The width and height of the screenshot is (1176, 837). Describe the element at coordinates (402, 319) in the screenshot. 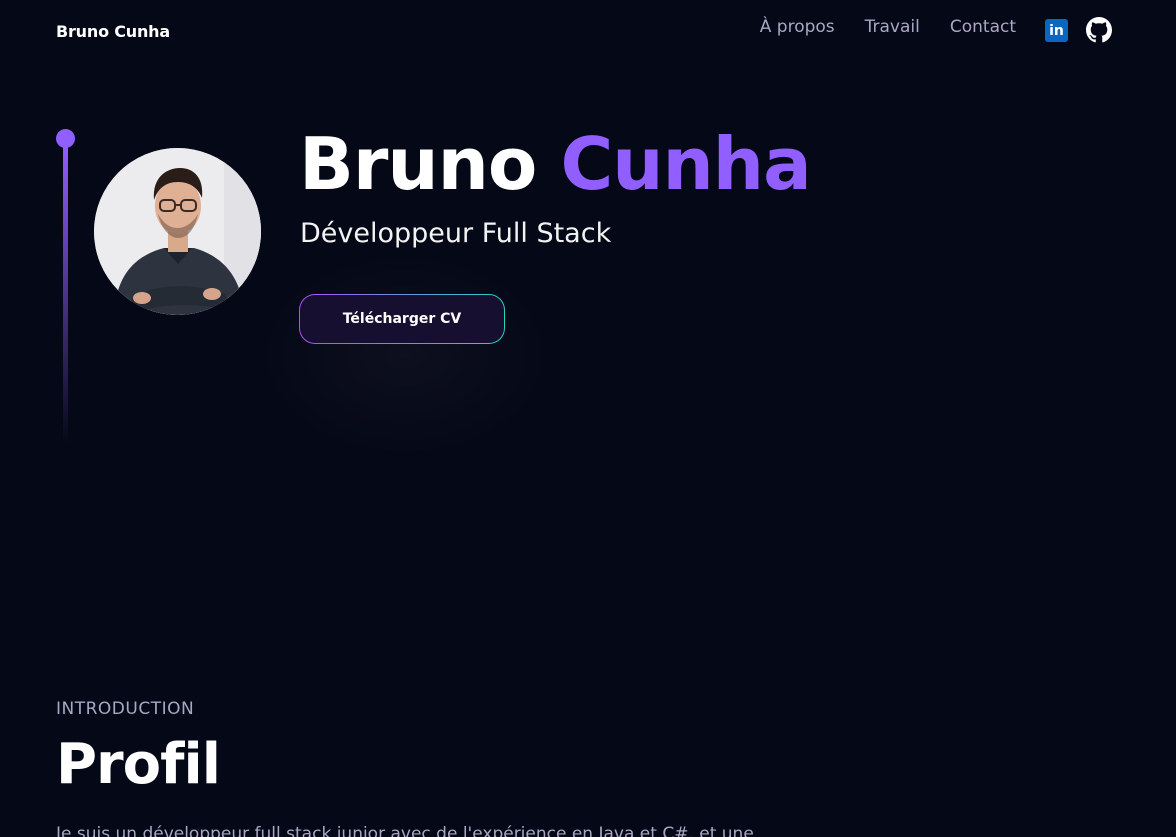

I see `download-cv-button: Télécharger CV` at that location.